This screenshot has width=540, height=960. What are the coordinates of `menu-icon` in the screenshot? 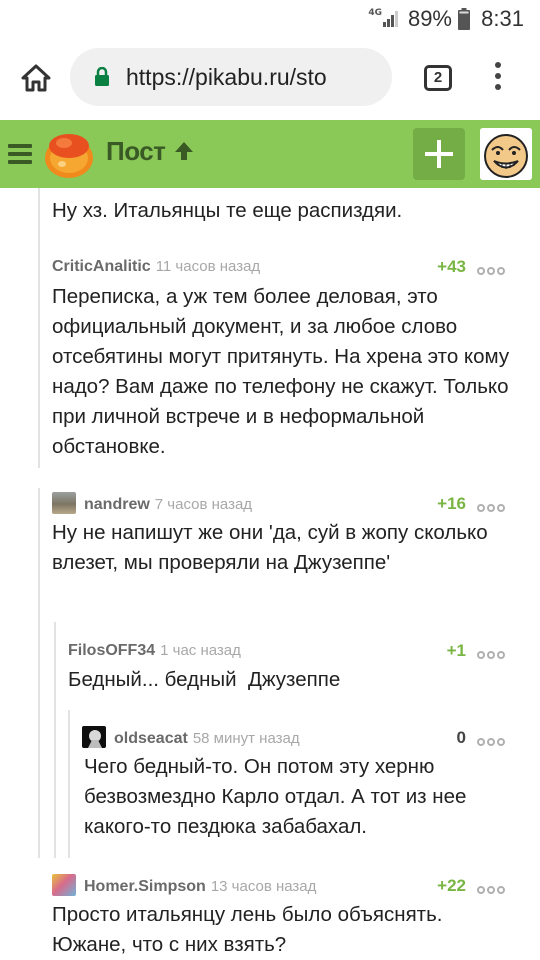 It's located at (20, 156).